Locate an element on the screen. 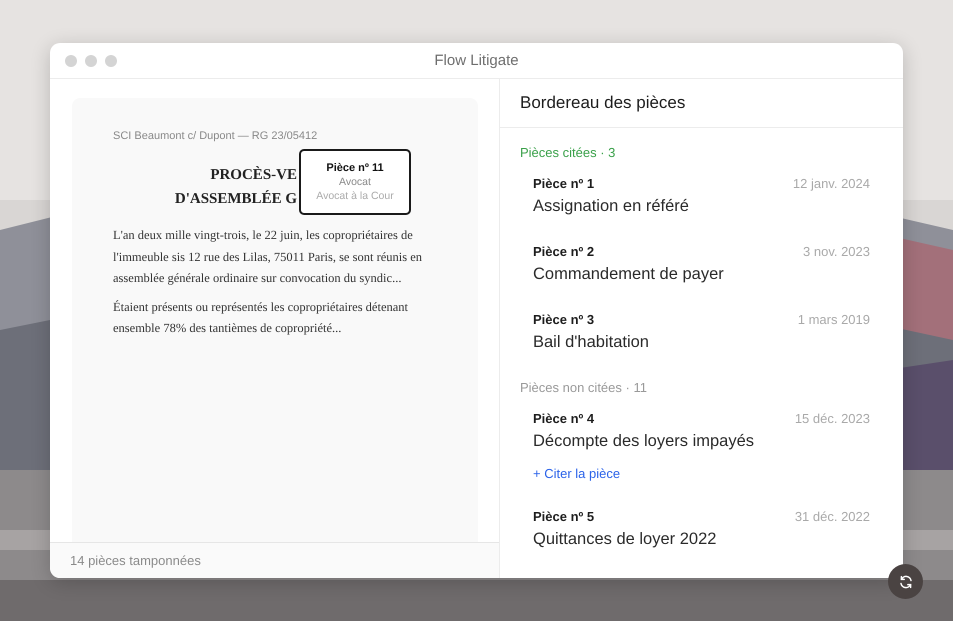 The height and width of the screenshot is (621, 953). panel-title: Bordereau des pièces is located at coordinates (603, 103).